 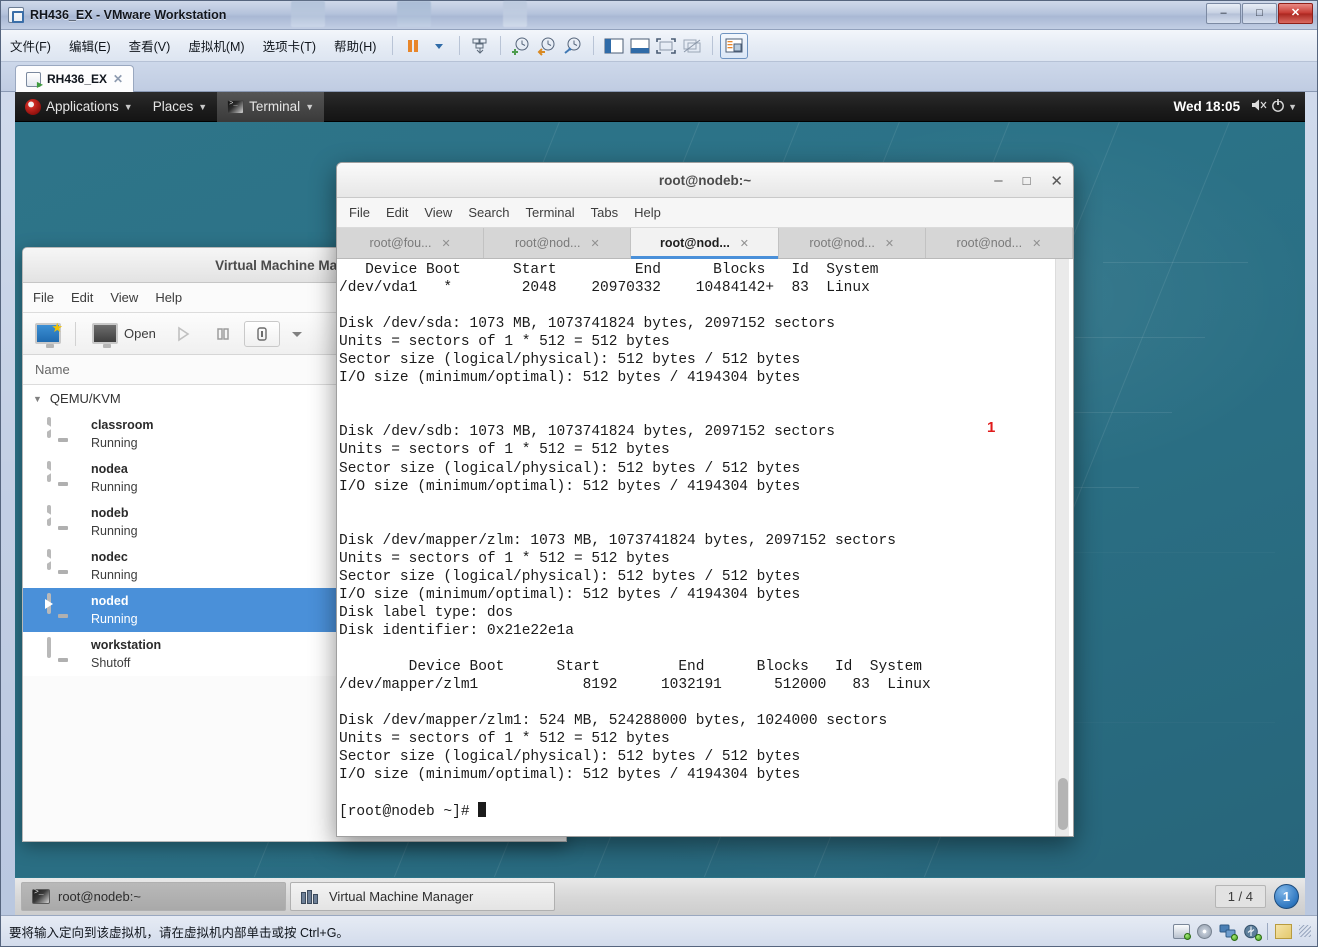 What do you see at coordinates (173, 106) in the screenshot?
I see `places-label: Places` at bounding box center [173, 106].